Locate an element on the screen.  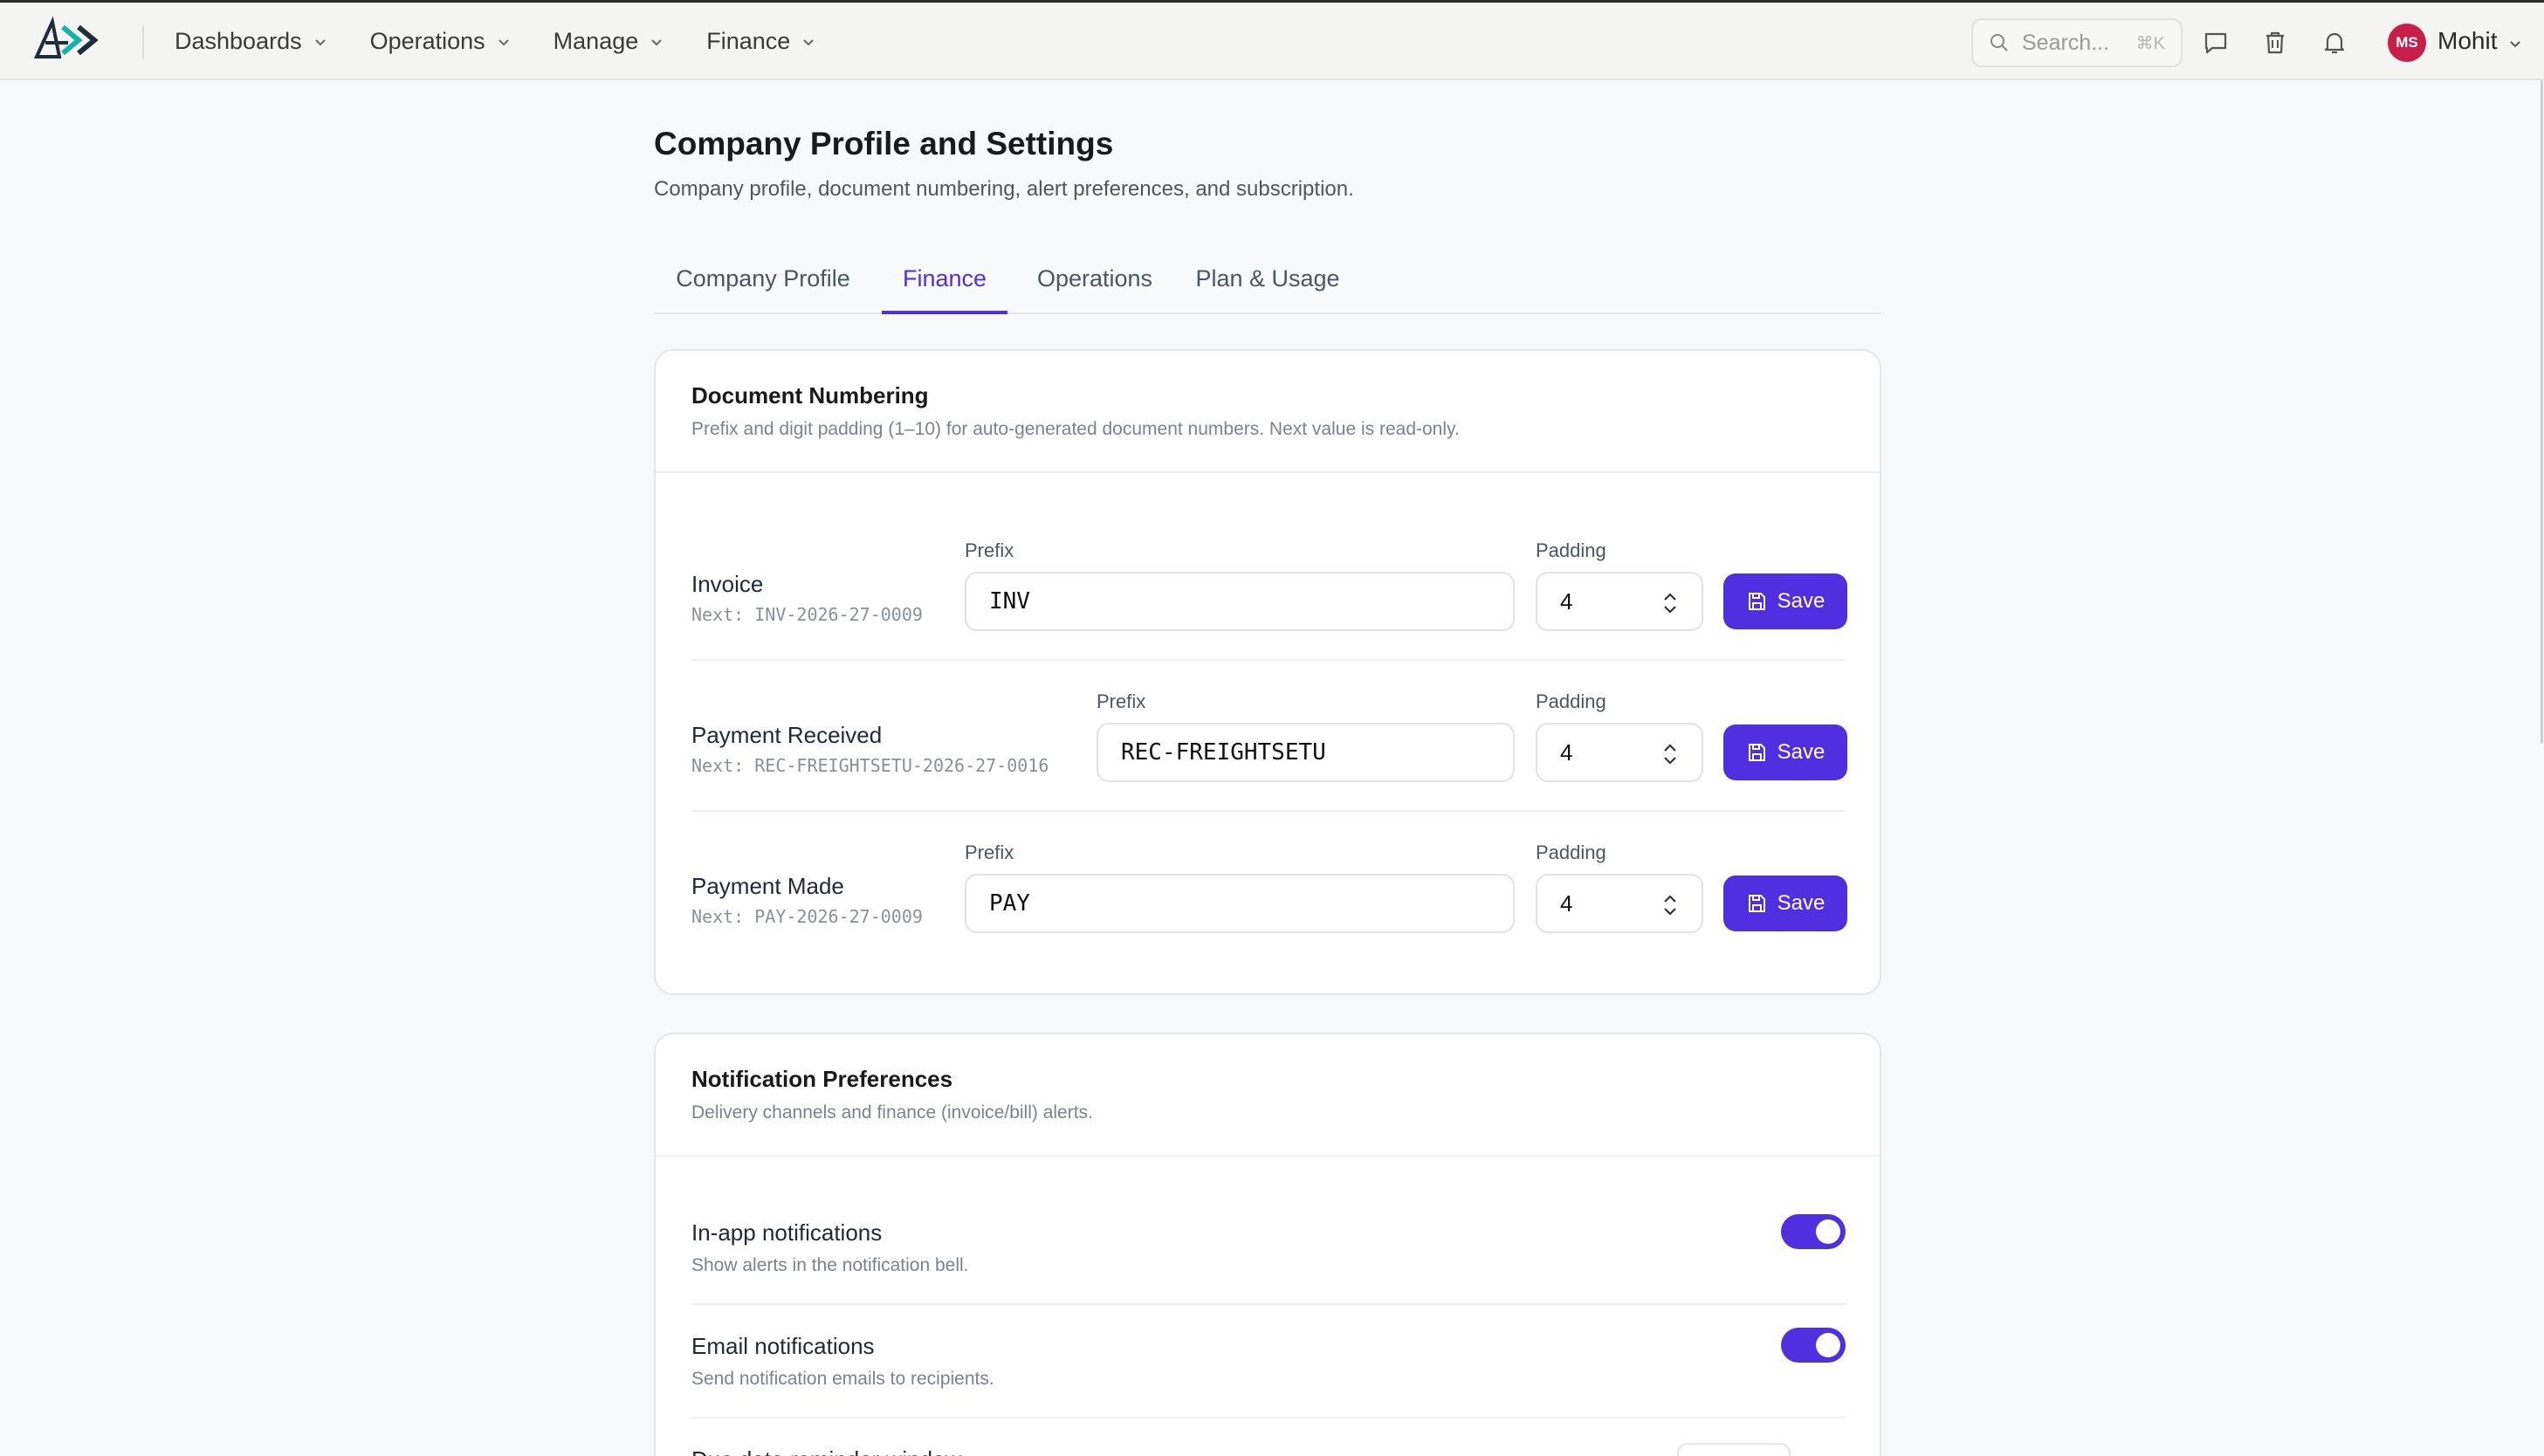
prefix-input: REC-FREIGHTSETU is located at coordinates (1306, 752).